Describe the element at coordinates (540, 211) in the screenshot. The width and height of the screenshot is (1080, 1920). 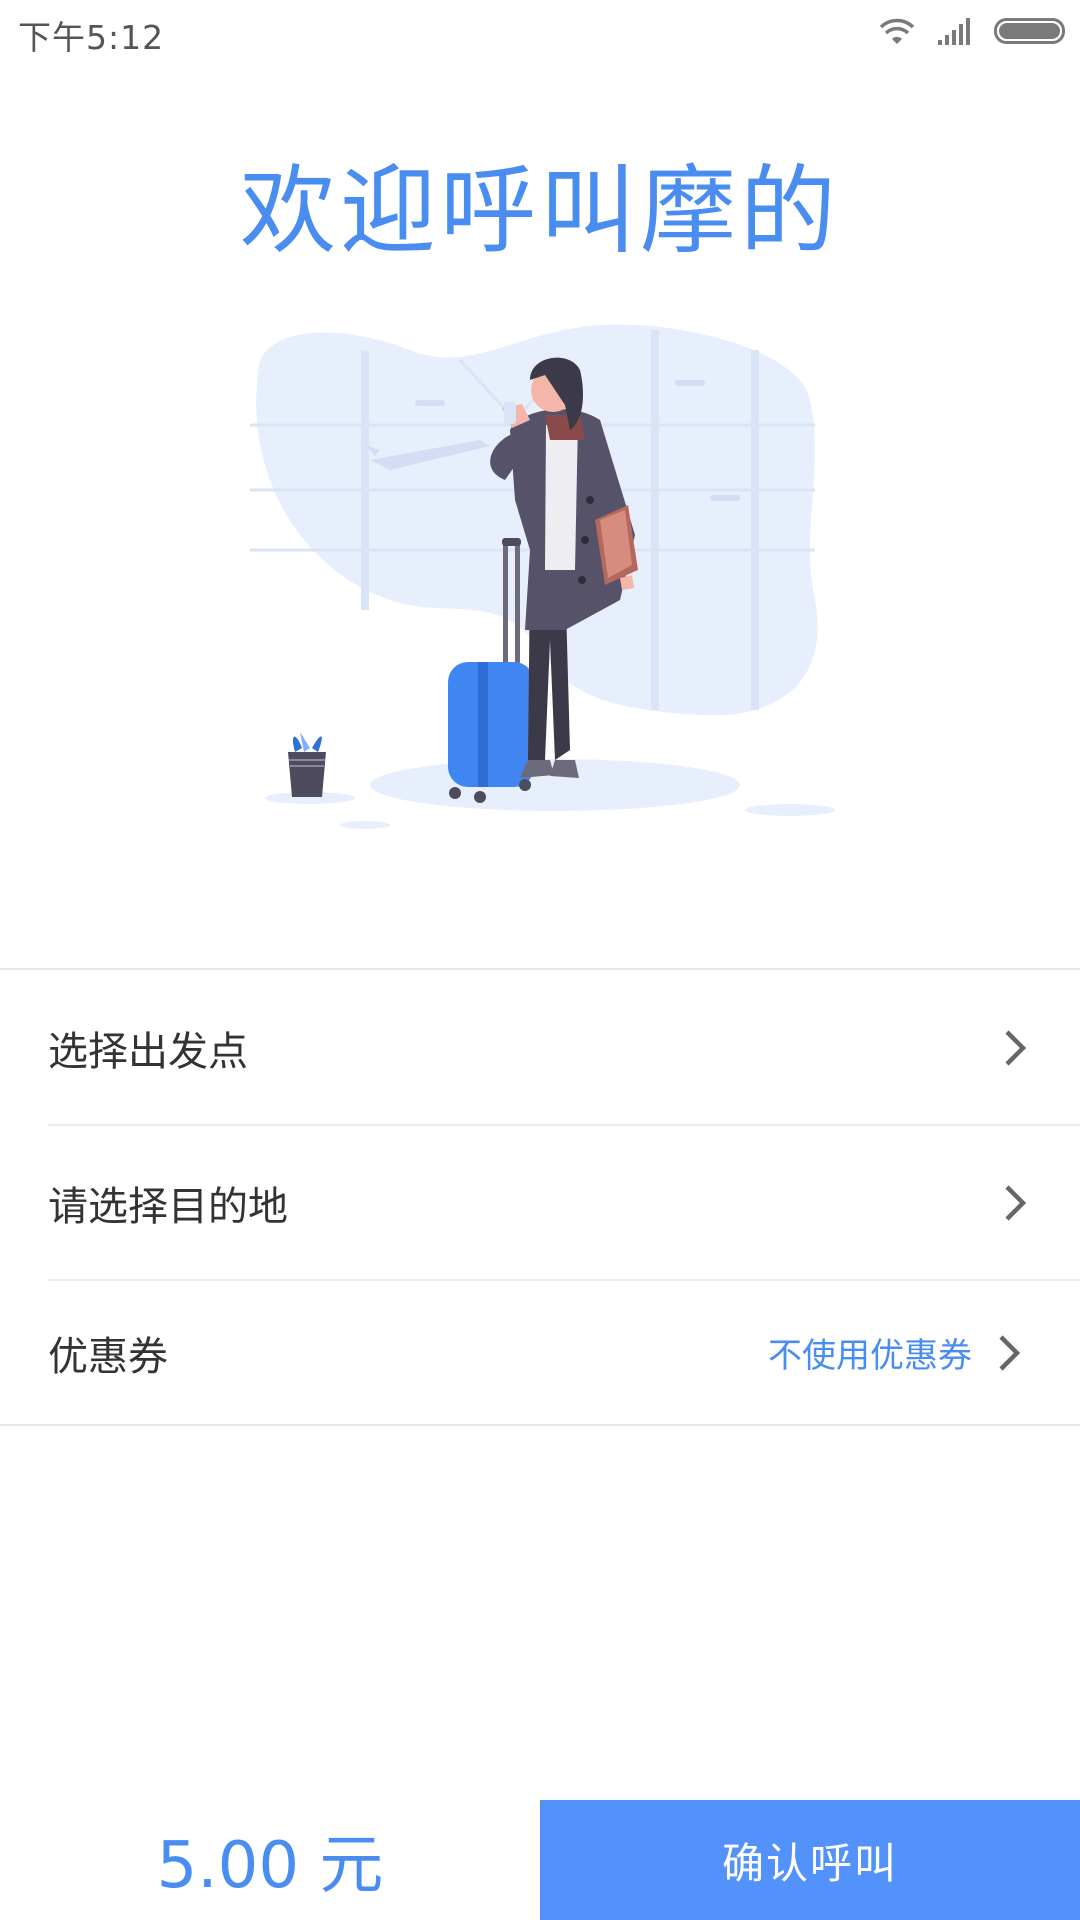
I see `page-title: 欢迎呼叫摩的` at that location.